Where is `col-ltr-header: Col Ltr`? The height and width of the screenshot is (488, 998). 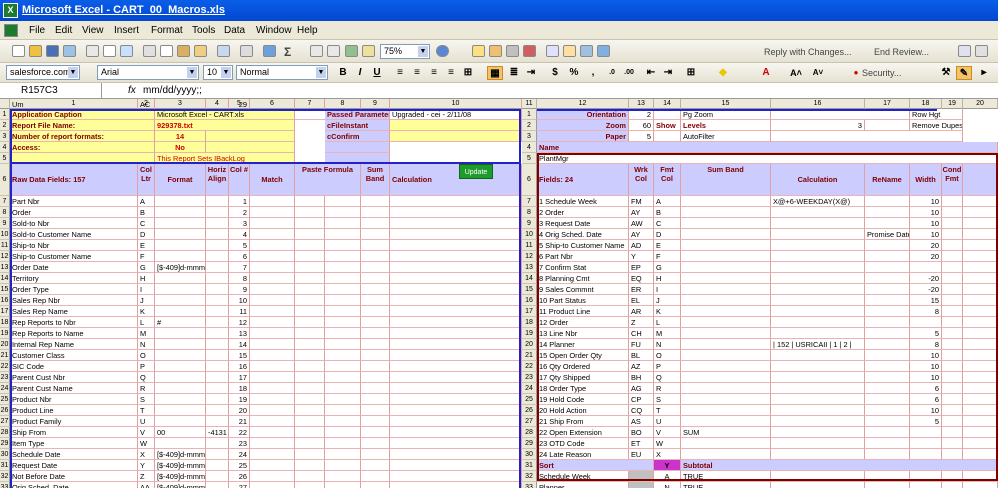
col-ltr-header: Col Ltr is located at coordinates (146, 180).